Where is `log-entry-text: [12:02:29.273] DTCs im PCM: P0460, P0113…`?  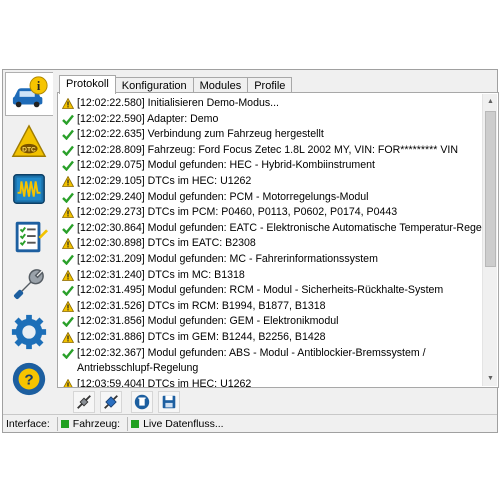 log-entry-text: [12:02:29.273] DTCs im PCM: P0460, P0113… is located at coordinates (237, 212).